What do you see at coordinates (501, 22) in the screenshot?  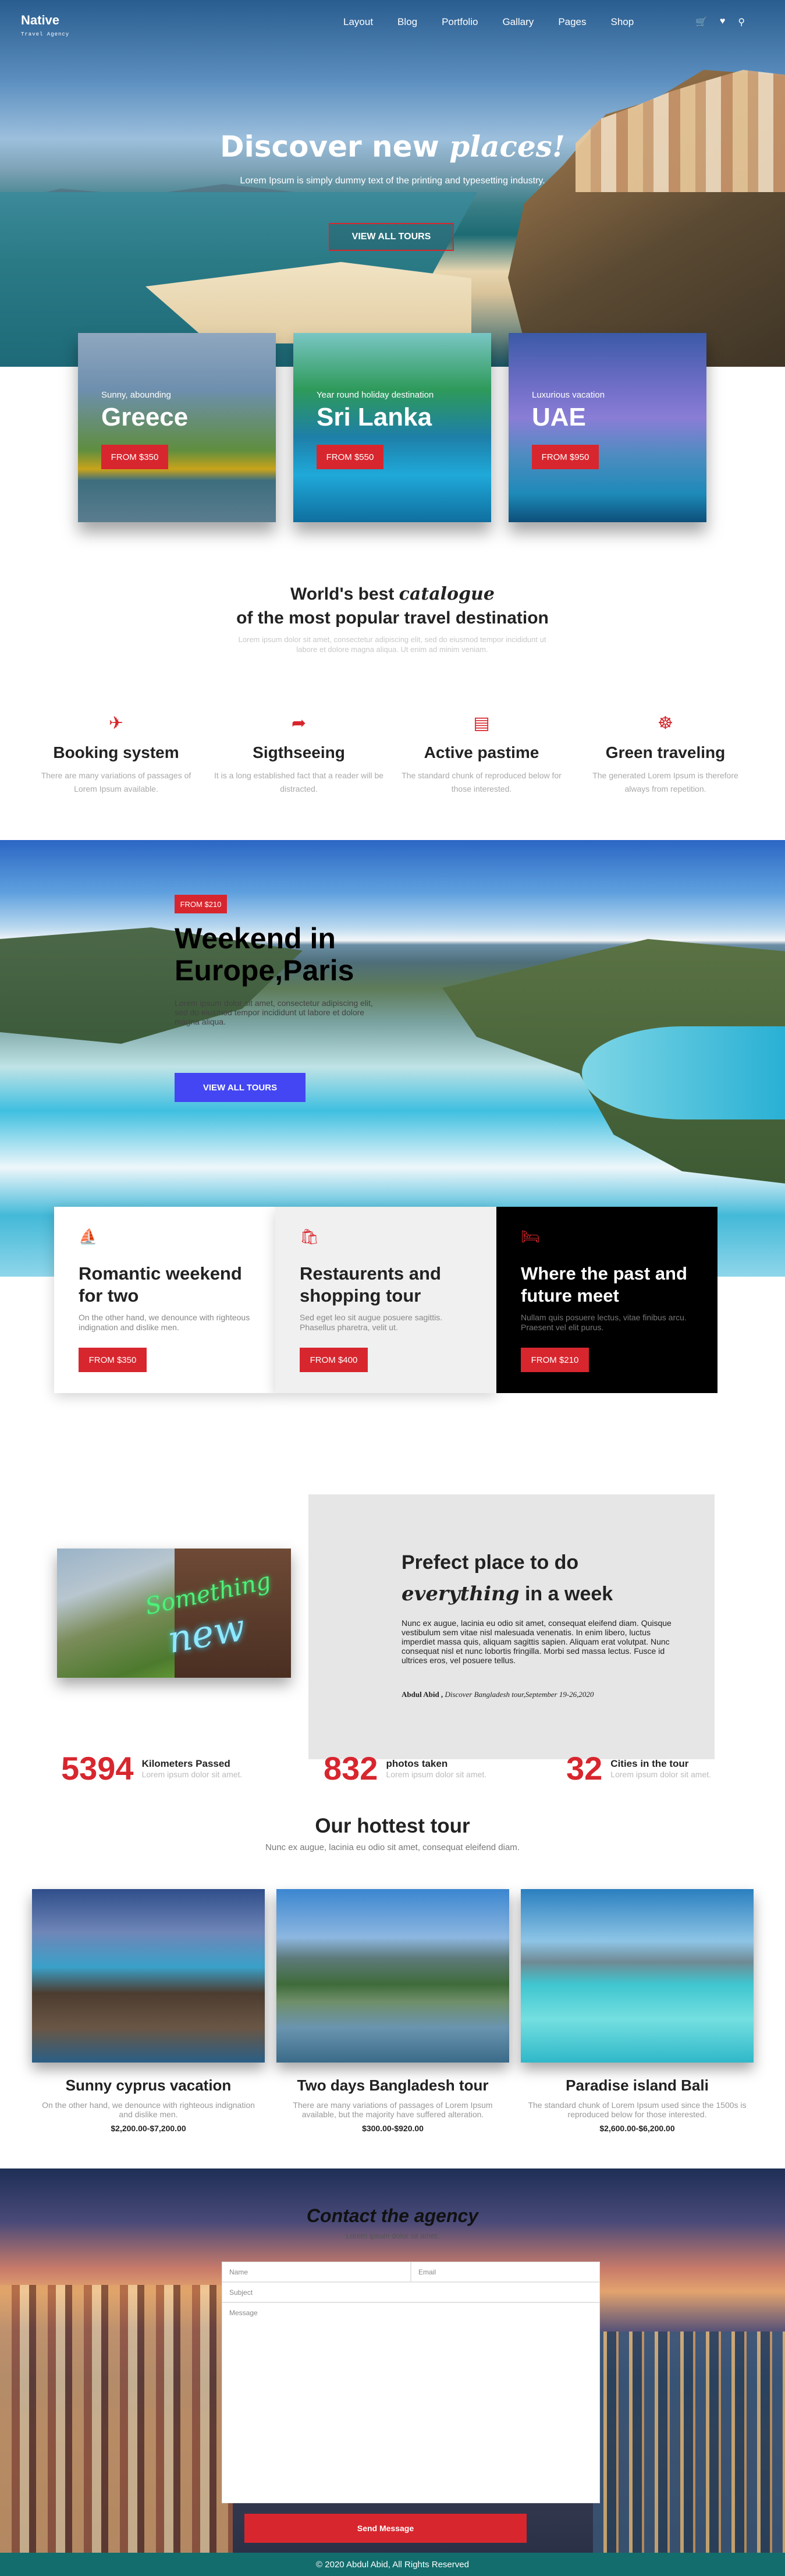 I see `main-nav: Layout Blog Portfolio Gallary Pages Shop` at bounding box center [501, 22].